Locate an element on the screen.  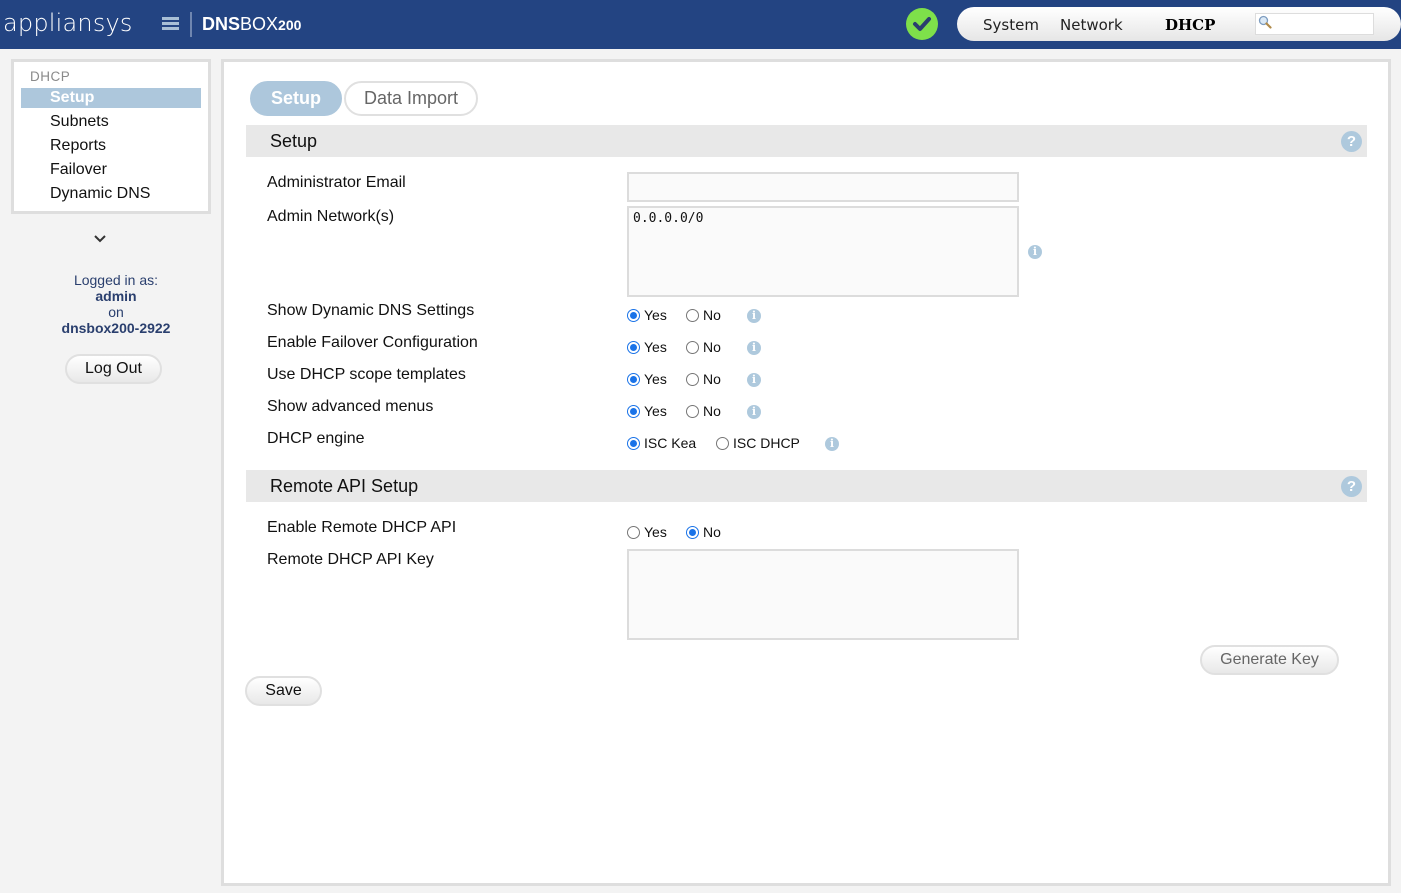
chevron-down-icon is located at coordinates (100, 240).